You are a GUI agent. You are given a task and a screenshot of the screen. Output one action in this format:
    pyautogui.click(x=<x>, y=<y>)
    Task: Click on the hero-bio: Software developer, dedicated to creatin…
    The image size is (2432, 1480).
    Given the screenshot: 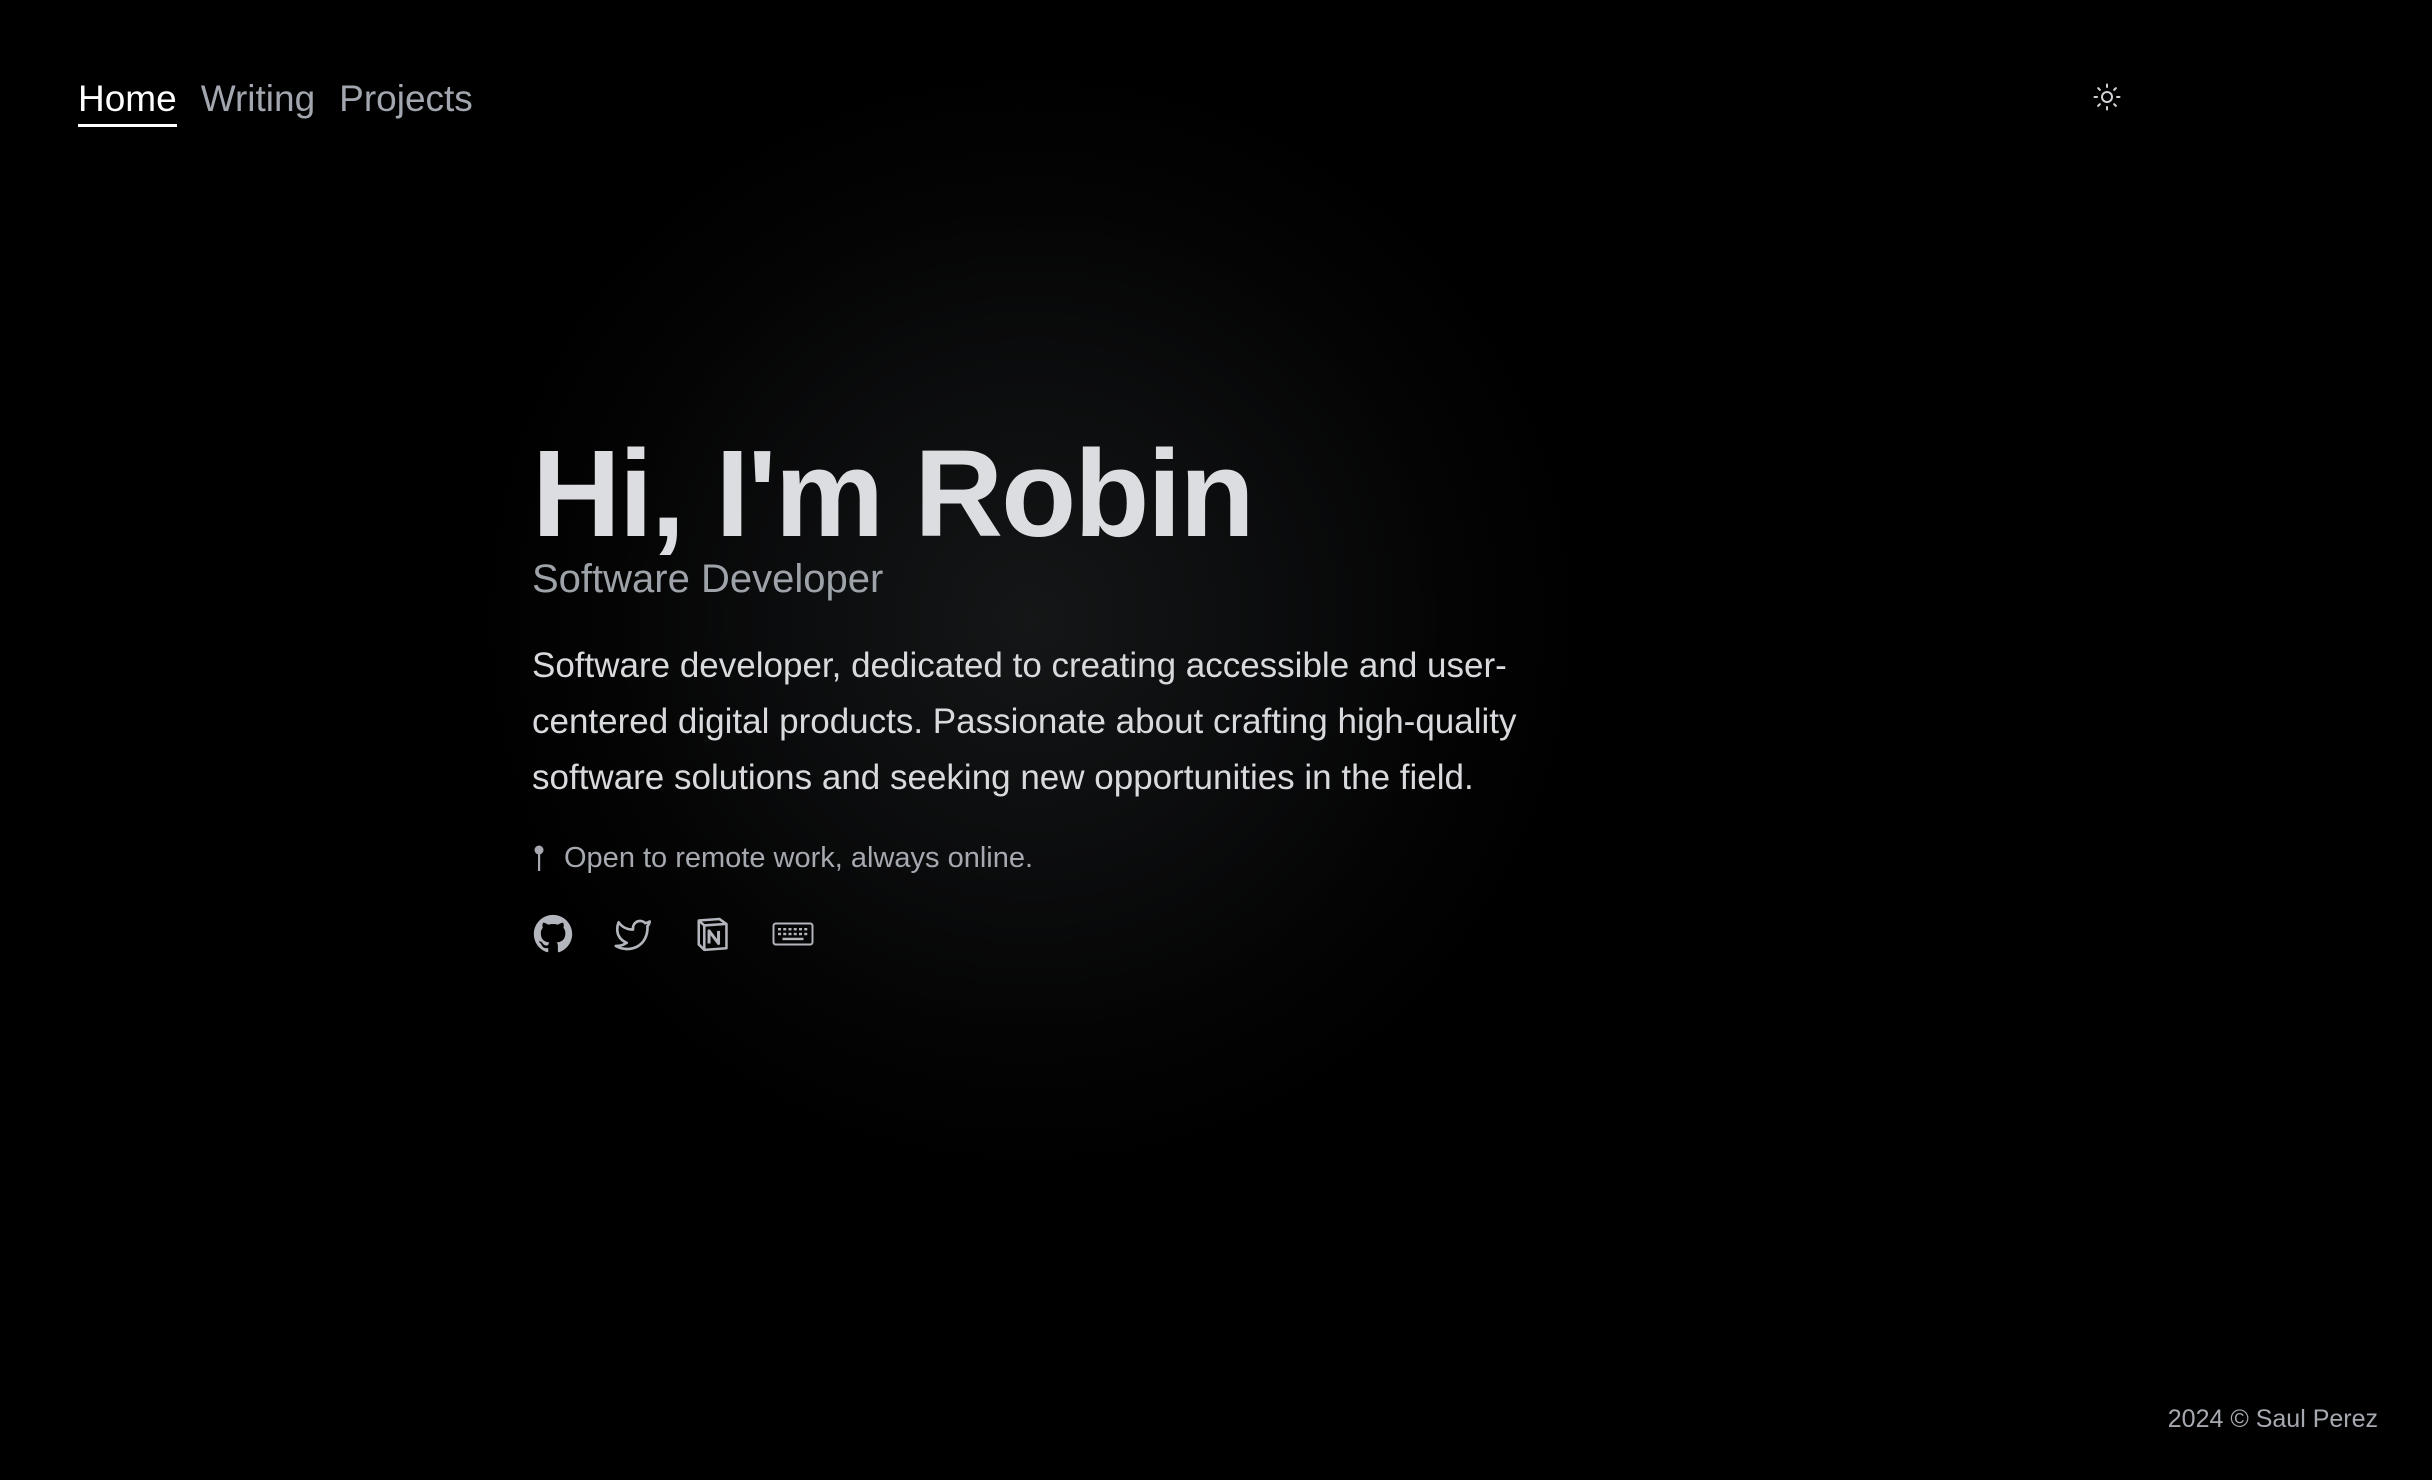 What is the action you would take?
    pyautogui.click(x=1024, y=722)
    